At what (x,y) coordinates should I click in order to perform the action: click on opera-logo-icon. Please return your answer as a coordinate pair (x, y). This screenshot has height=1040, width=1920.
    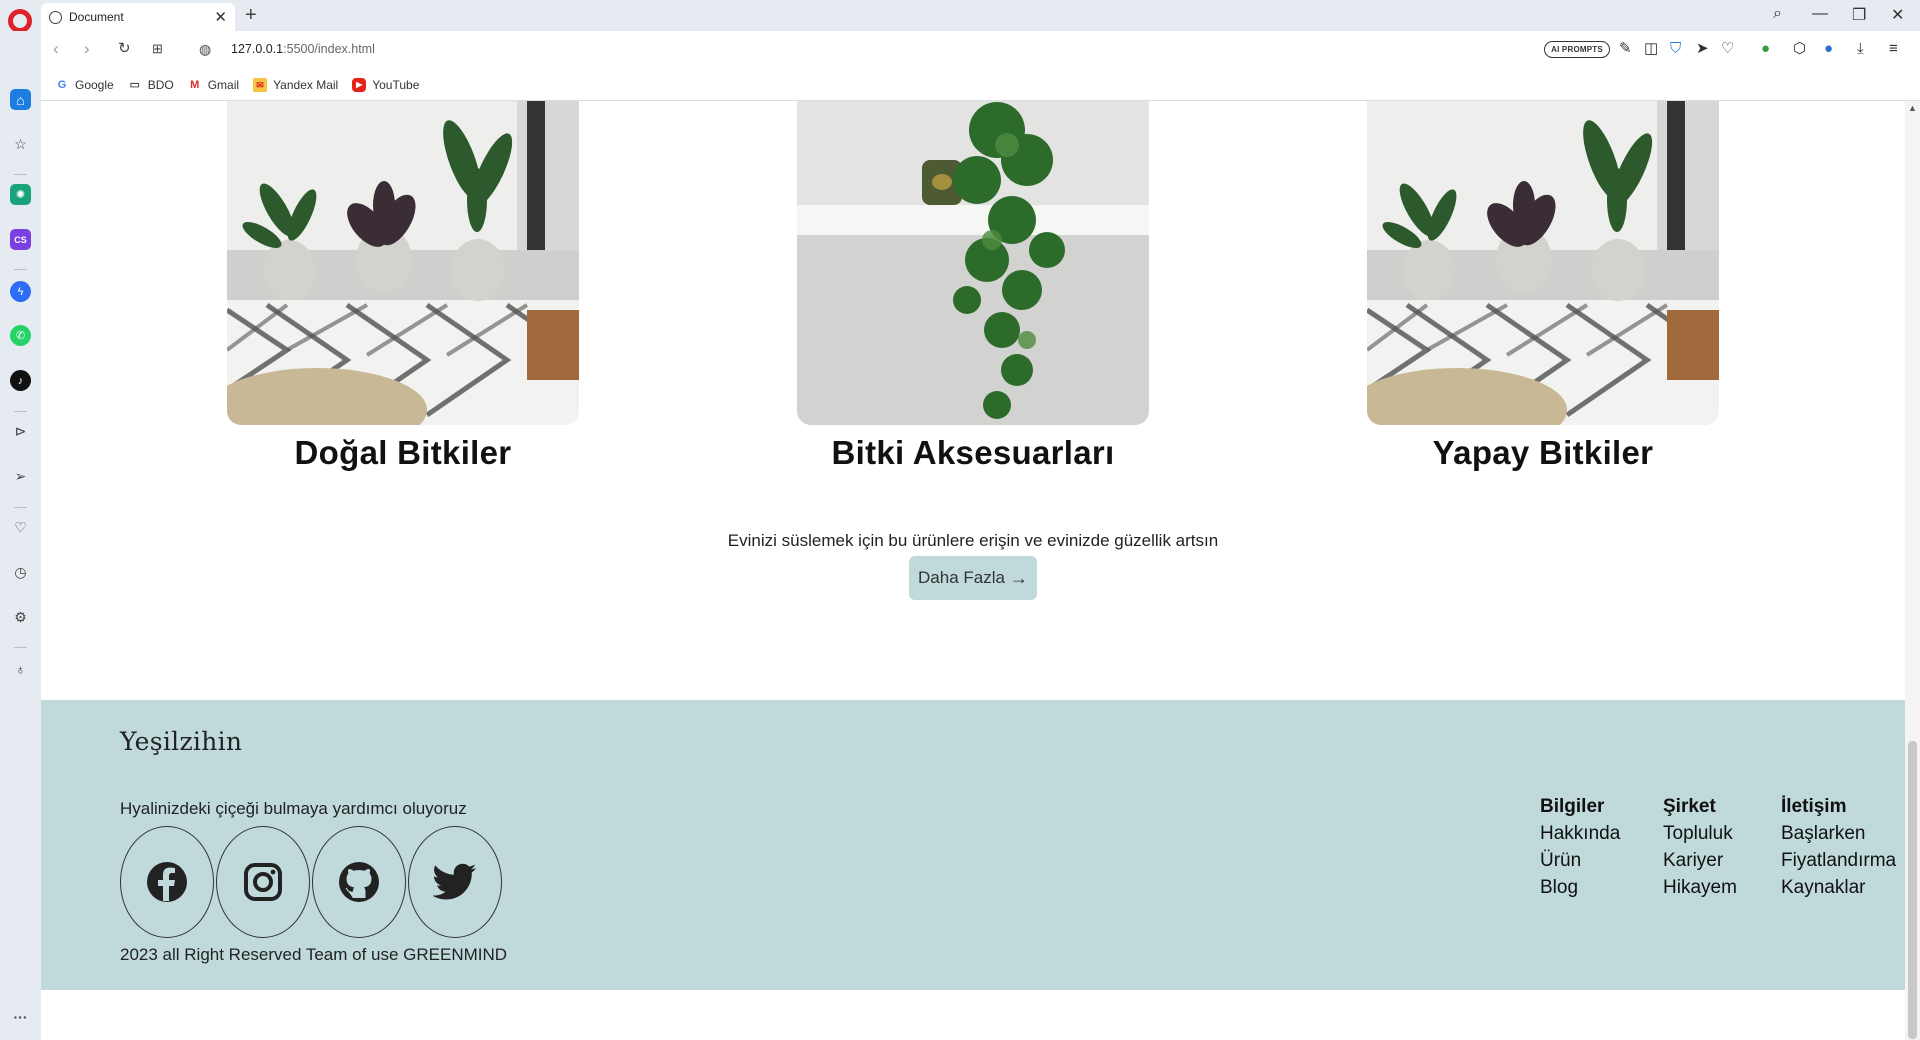
    Looking at the image, I should click on (20, 21).